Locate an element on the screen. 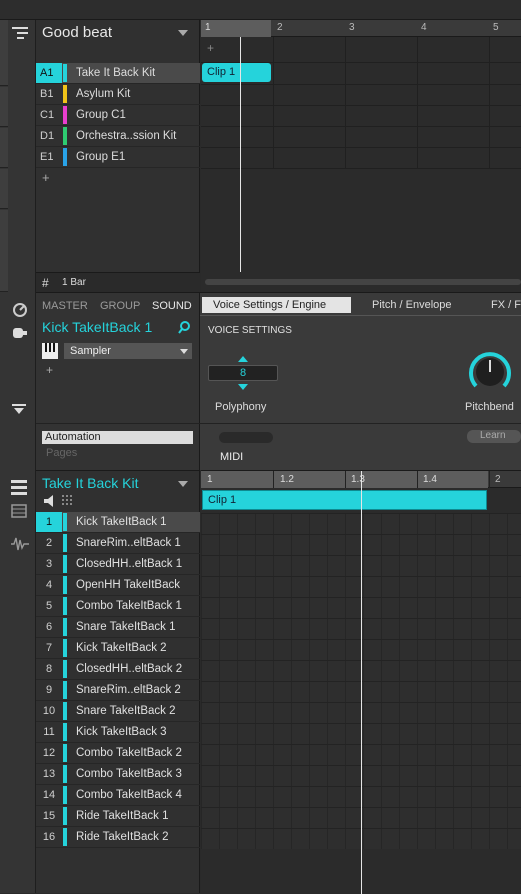  sound-row-4: 4 OpenHH TakeItBack is located at coordinates (118, 585).